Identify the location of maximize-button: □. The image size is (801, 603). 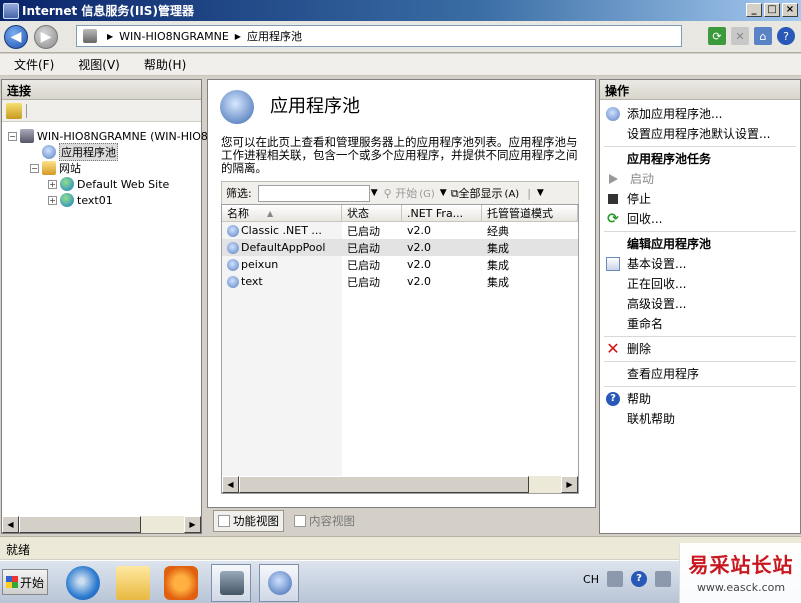
(772, 10).